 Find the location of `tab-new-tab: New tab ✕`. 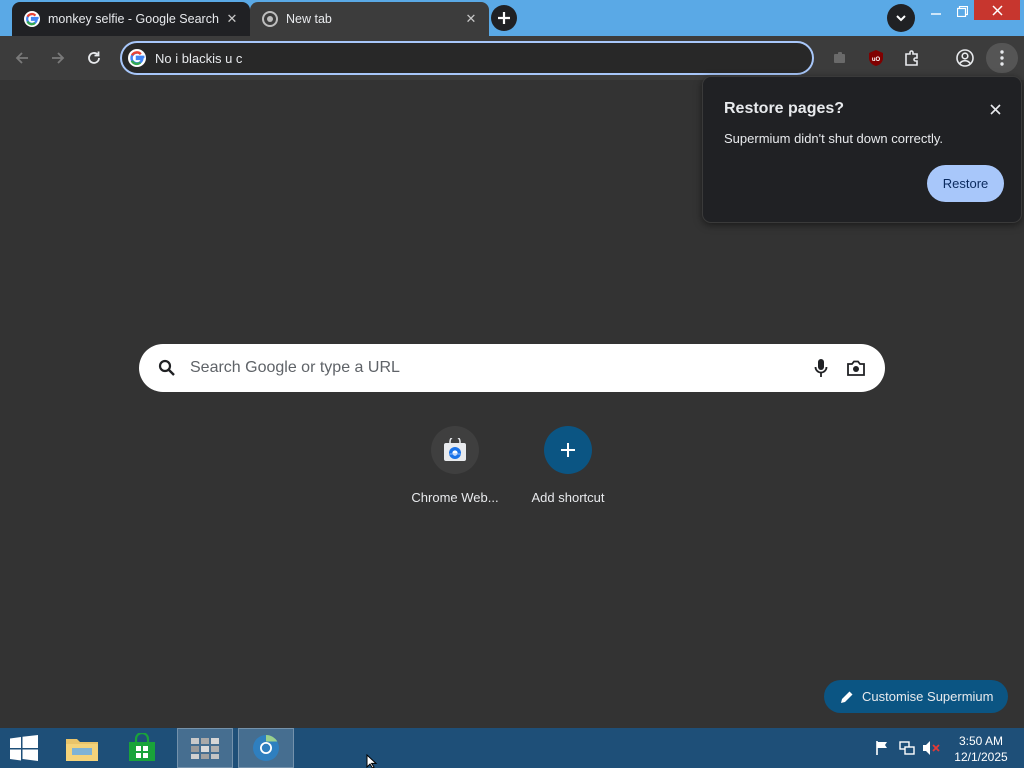

tab-new-tab: New tab ✕ is located at coordinates (369, 19).